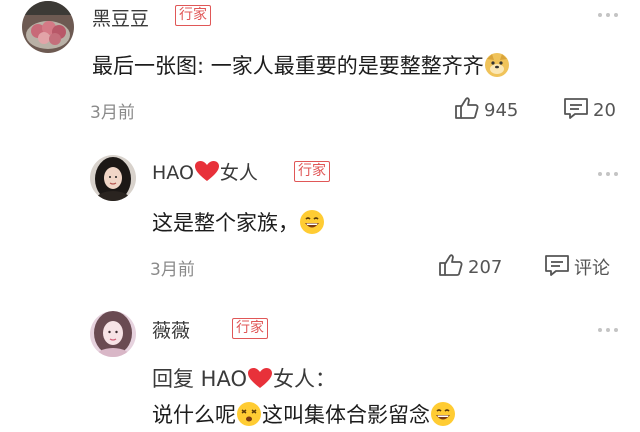 The height and width of the screenshot is (432, 640). I want to click on username: HAO 女人, so click(205, 172).